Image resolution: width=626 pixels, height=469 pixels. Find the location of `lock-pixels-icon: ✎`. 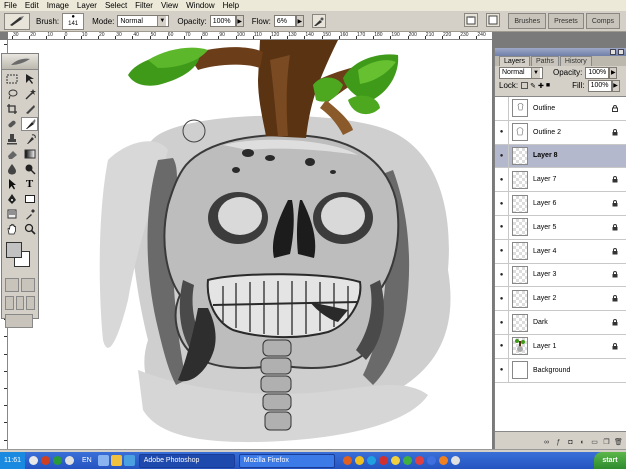

lock-pixels-icon: ✎ is located at coordinates (533, 86).